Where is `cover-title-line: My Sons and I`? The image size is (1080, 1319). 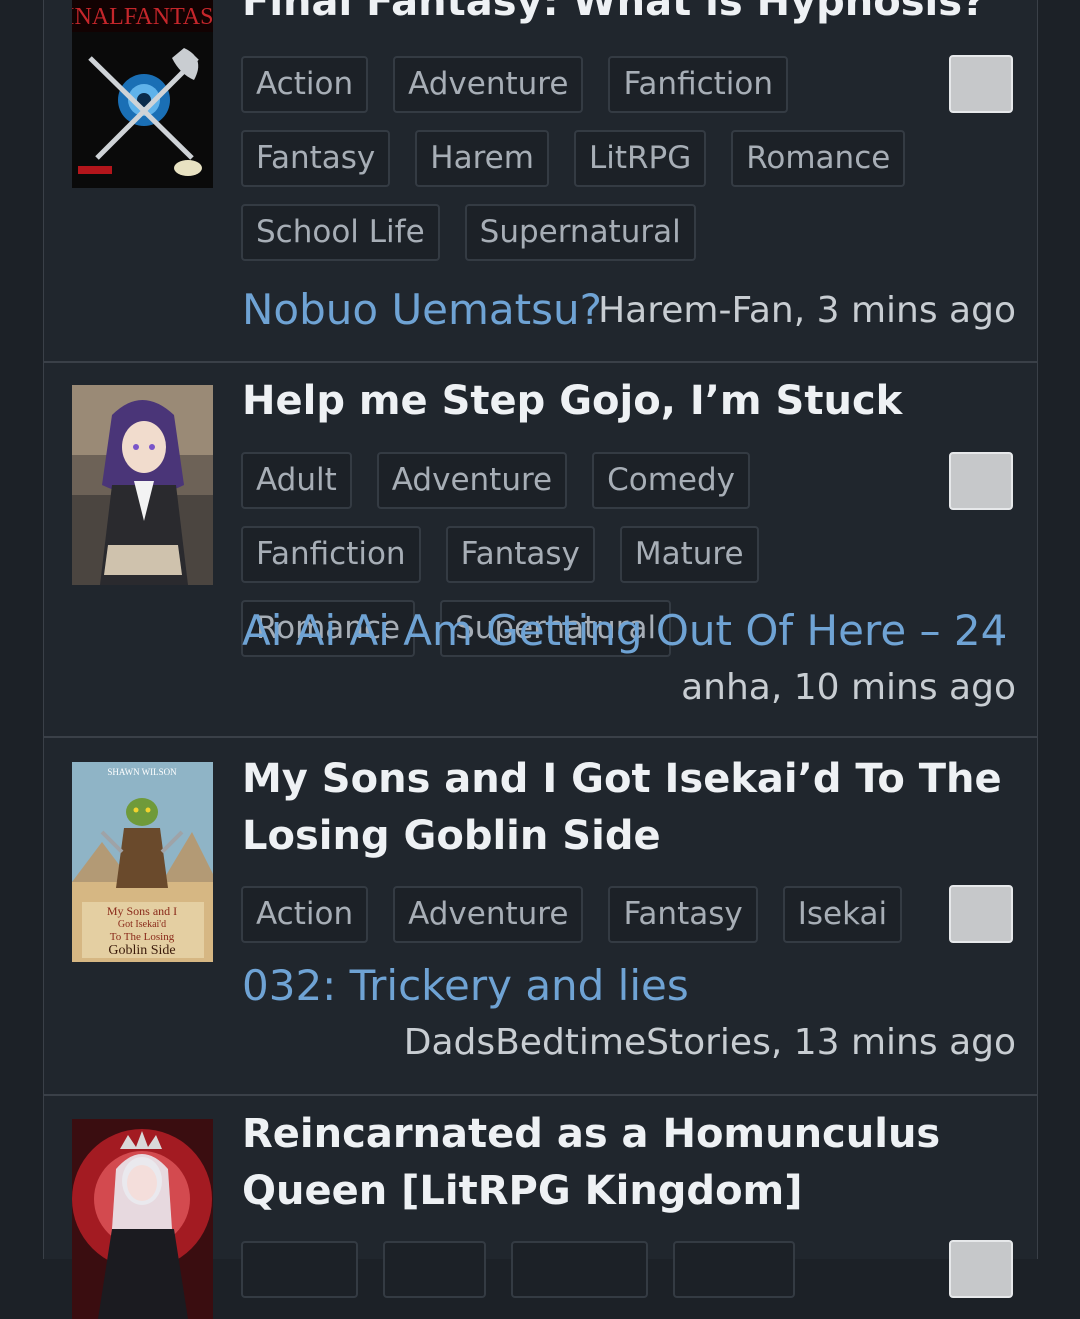
cover-title-line: My Sons and I is located at coordinates (142, 911).